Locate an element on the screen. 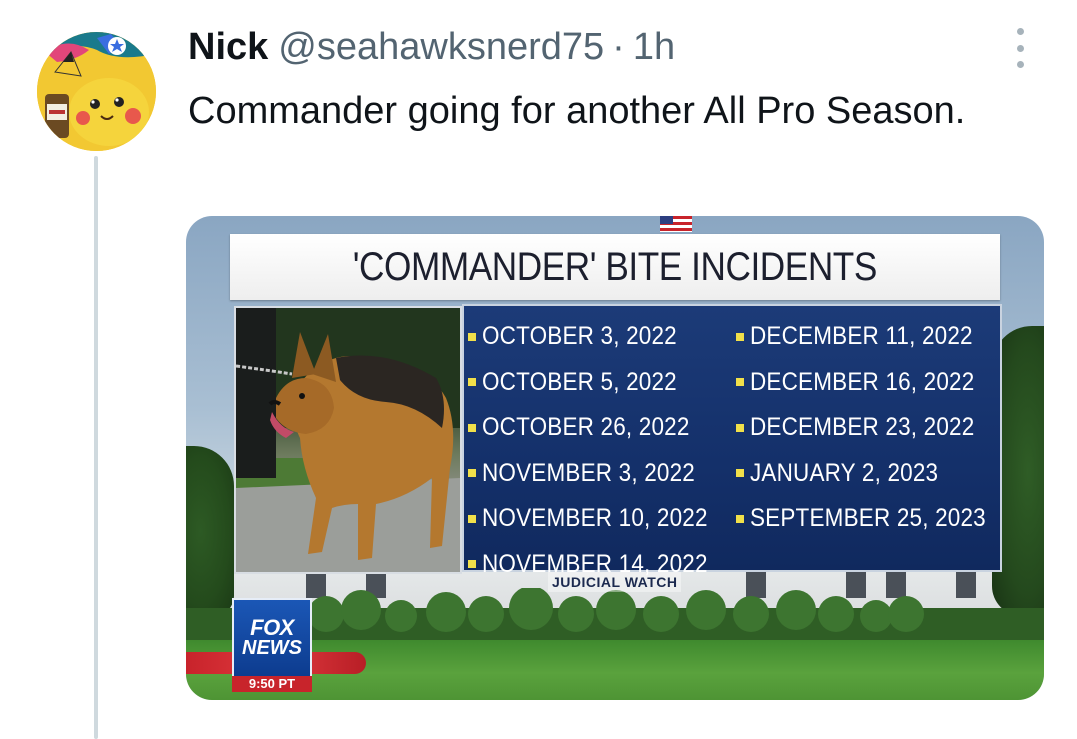 The width and height of the screenshot is (1077, 739). thread-line is located at coordinates (96, 447).